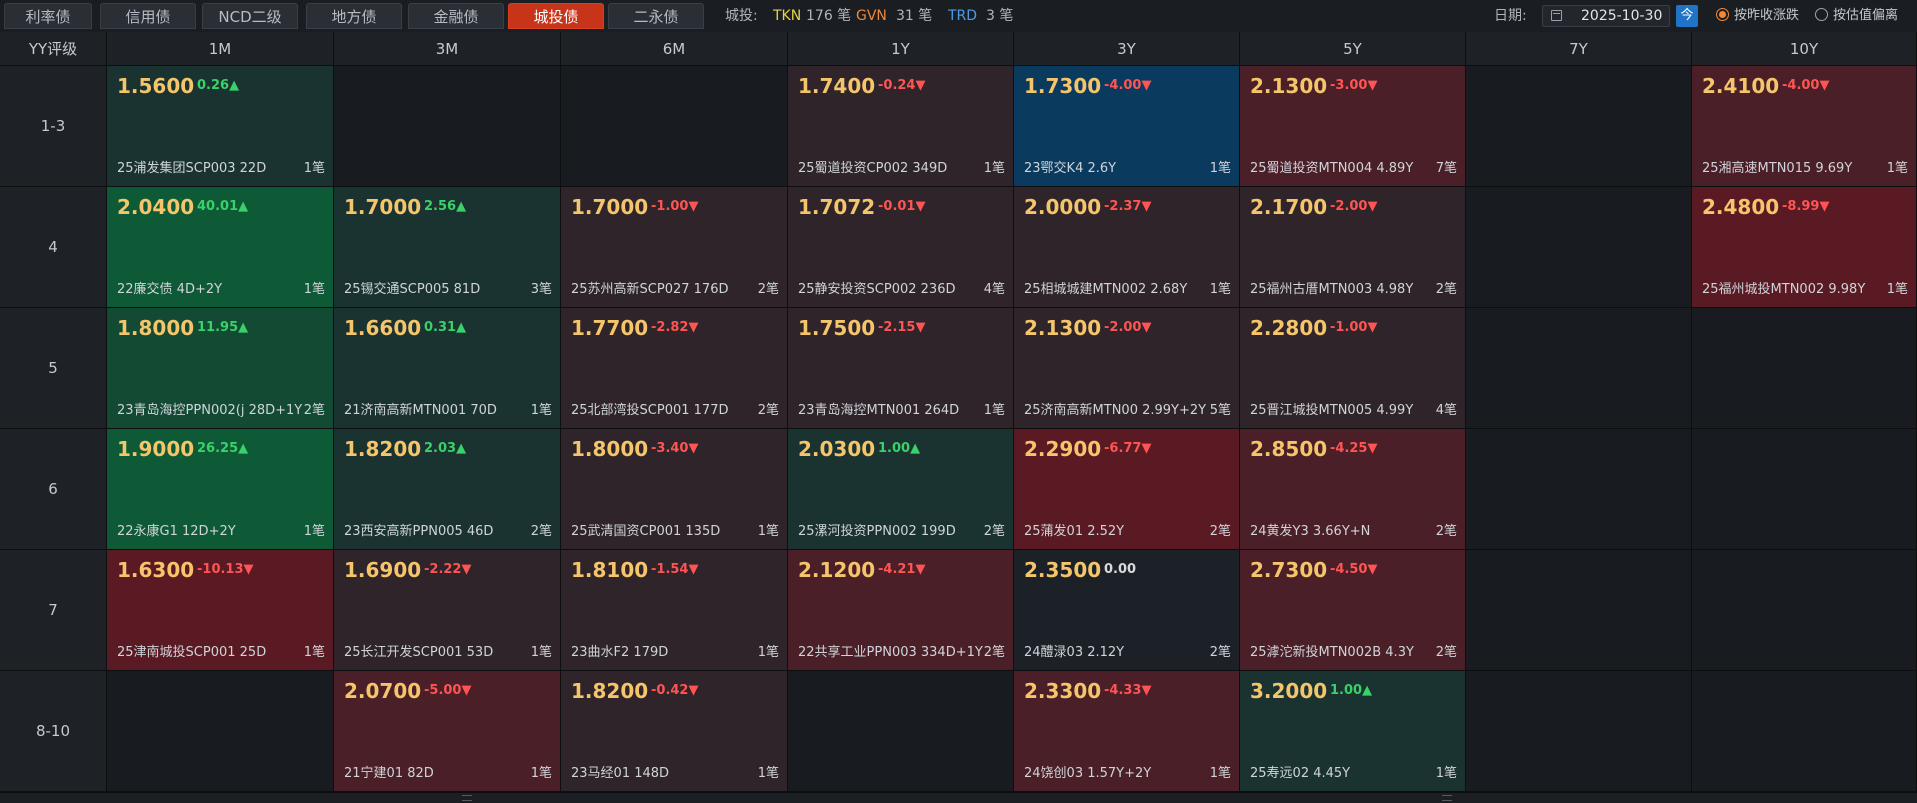 This screenshot has width=1917, height=803. I want to click on grid-cell: 2.7300 -4.50▼ 25滹沱新投MTN002B 4.3Y 2笔, so click(1353, 610).